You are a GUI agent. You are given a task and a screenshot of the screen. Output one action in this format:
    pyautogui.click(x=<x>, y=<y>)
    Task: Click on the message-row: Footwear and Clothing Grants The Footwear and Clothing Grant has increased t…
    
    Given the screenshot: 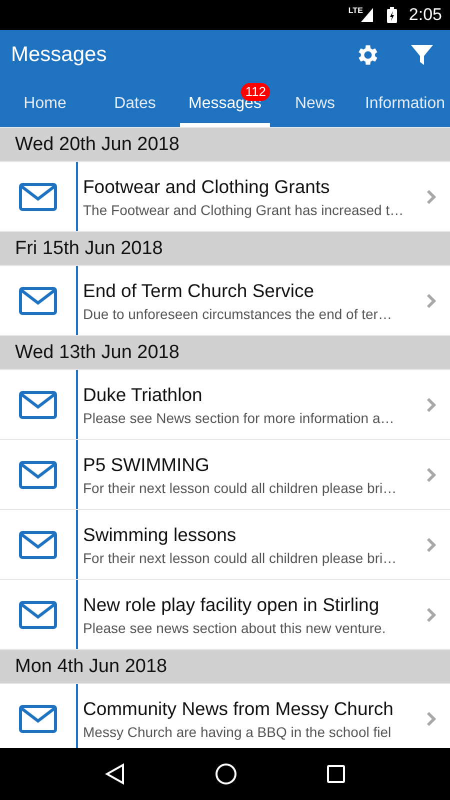 What is the action you would take?
    pyautogui.click(x=225, y=196)
    